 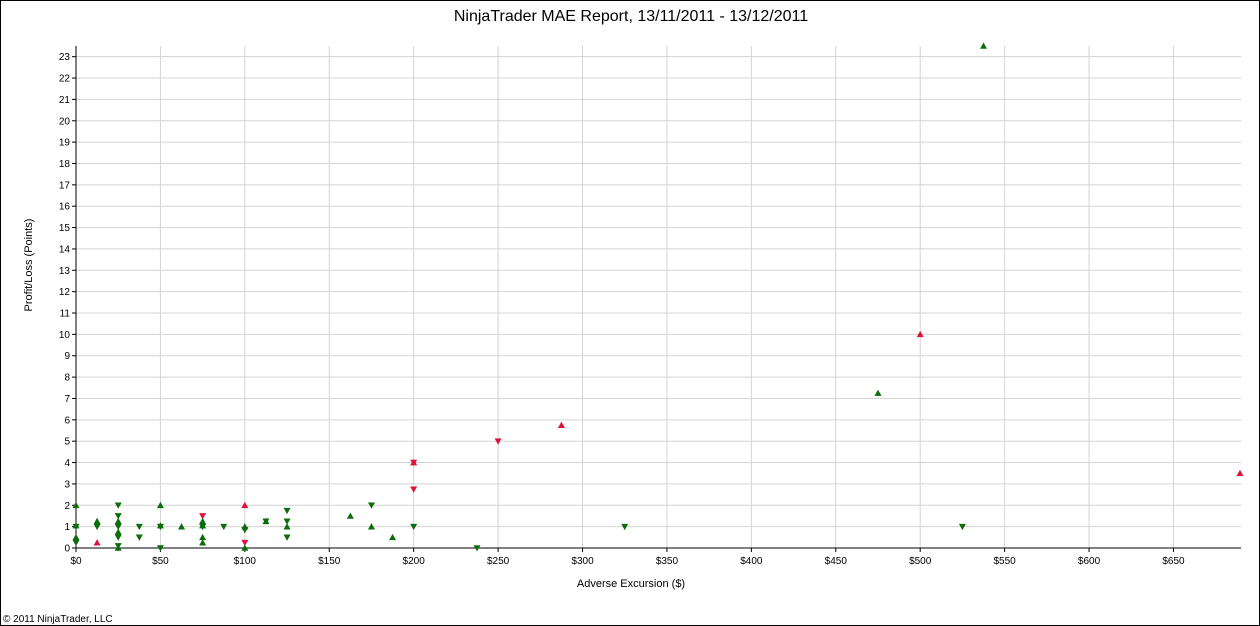 What do you see at coordinates (67, 399) in the screenshot?
I see `y-tick-label: 7` at bounding box center [67, 399].